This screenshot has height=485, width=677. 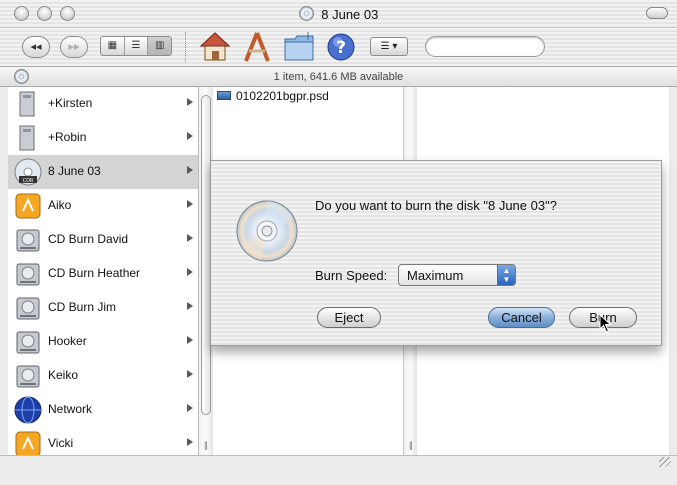 What do you see at coordinates (435, 275) in the screenshot?
I see `burn-speed-value: Maximum` at bounding box center [435, 275].